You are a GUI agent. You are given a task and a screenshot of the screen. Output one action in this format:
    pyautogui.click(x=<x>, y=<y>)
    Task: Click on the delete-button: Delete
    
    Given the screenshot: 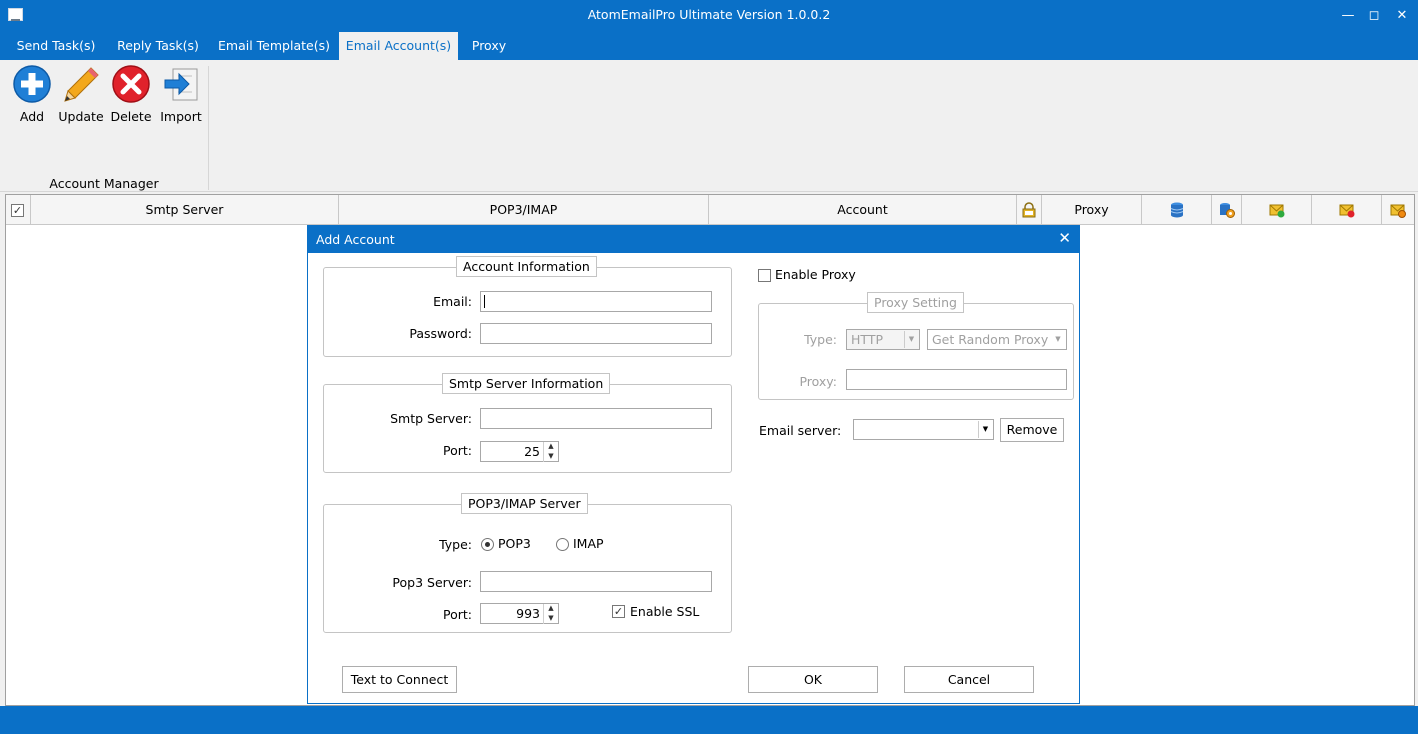 What is the action you would take?
    pyautogui.click(x=131, y=94)
    